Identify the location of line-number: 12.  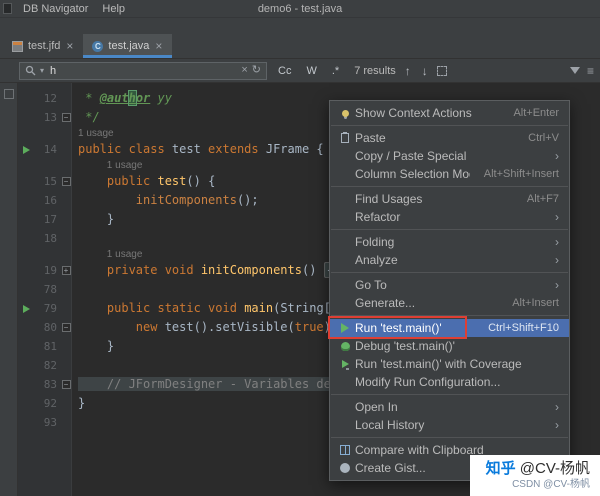
(50, 98).